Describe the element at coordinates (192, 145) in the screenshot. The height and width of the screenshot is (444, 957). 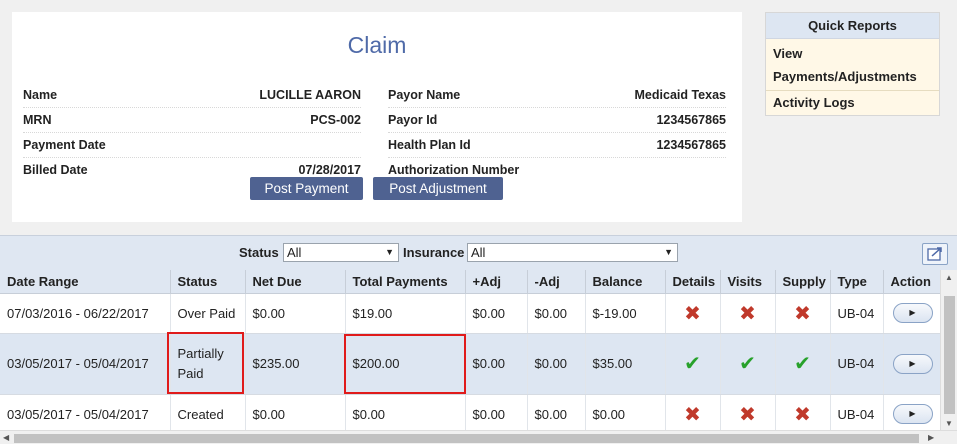
I see `payment-date-row: Payment Date` at that location.